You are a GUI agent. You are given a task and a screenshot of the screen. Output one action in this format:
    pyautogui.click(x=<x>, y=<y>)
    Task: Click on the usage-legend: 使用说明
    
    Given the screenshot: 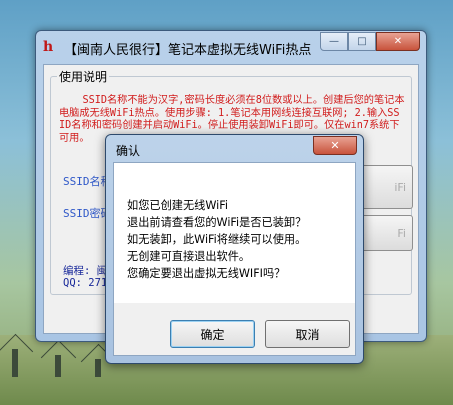 What is the action you would take?
    pyautogui.click(x=83, y=77)
    